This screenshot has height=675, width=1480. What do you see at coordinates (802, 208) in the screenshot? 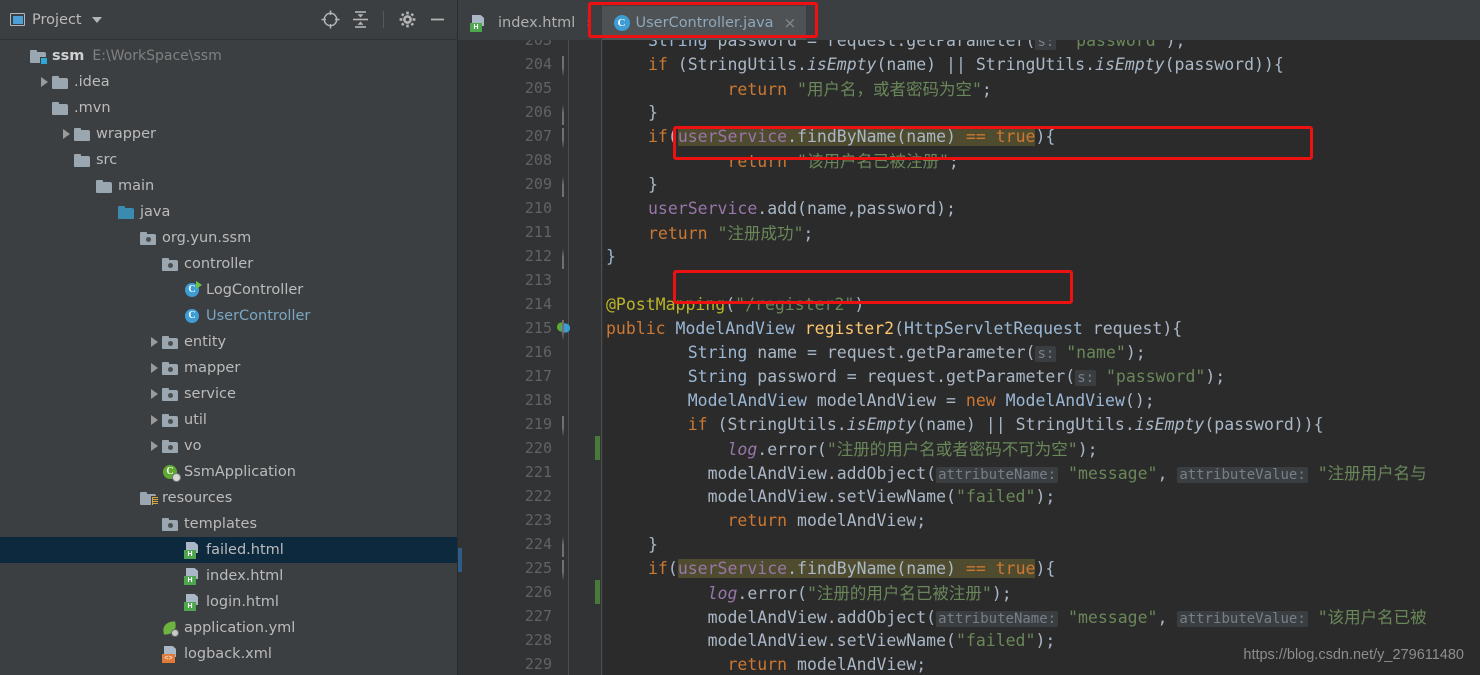
I see `code-text: userService.add(name,password);` at bounding box center [802, 208].